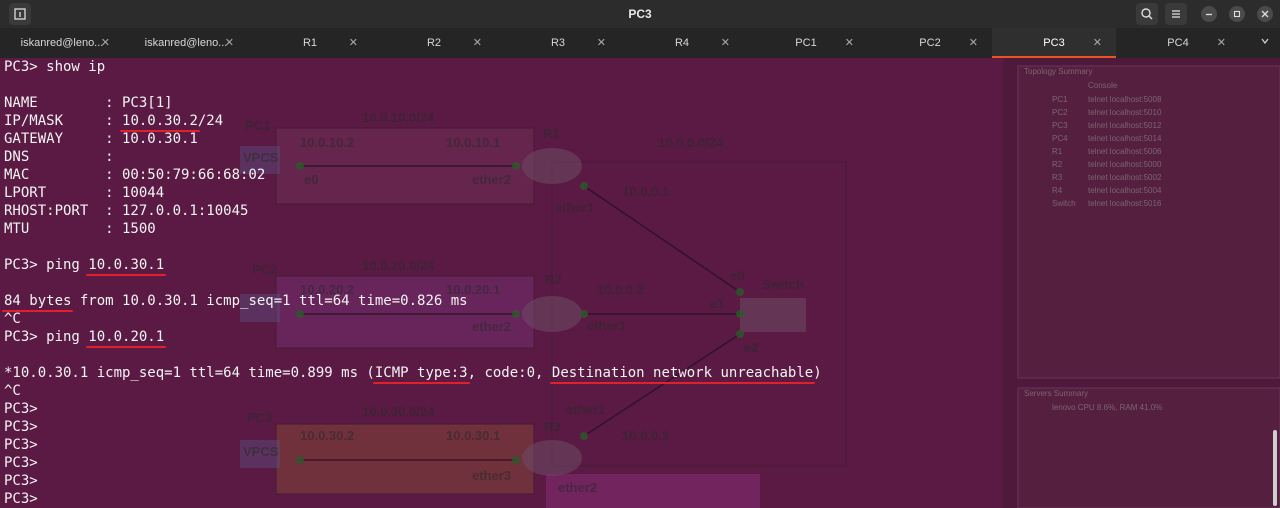  What do you see at coordinates (413, 229) in the screenshot?
I see `terminal-line: MTU : 1500` at bounding box center [413, 229].